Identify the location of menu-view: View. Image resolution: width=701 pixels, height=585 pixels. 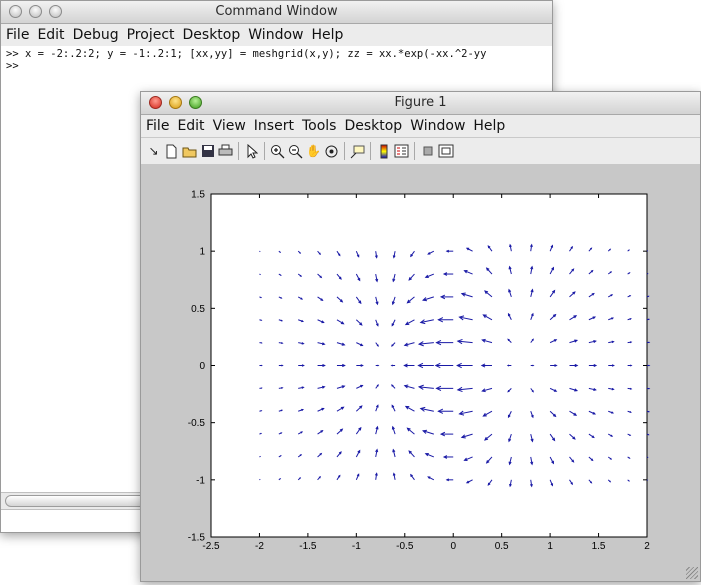
(229, 126).